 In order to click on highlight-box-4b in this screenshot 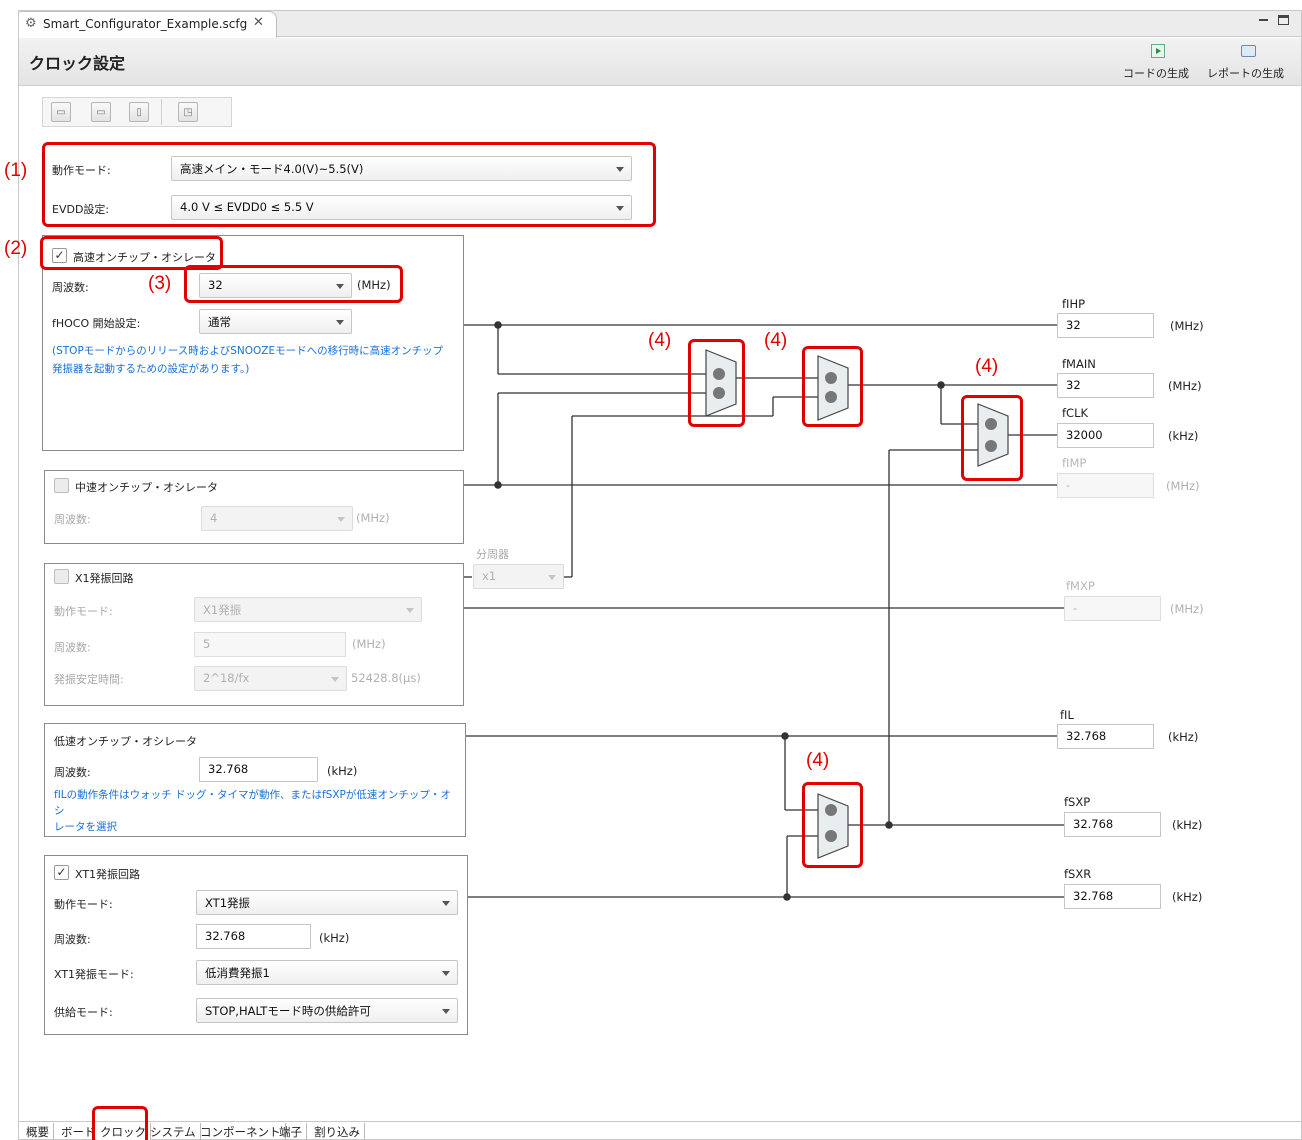, I will do `click(832, 386)`.